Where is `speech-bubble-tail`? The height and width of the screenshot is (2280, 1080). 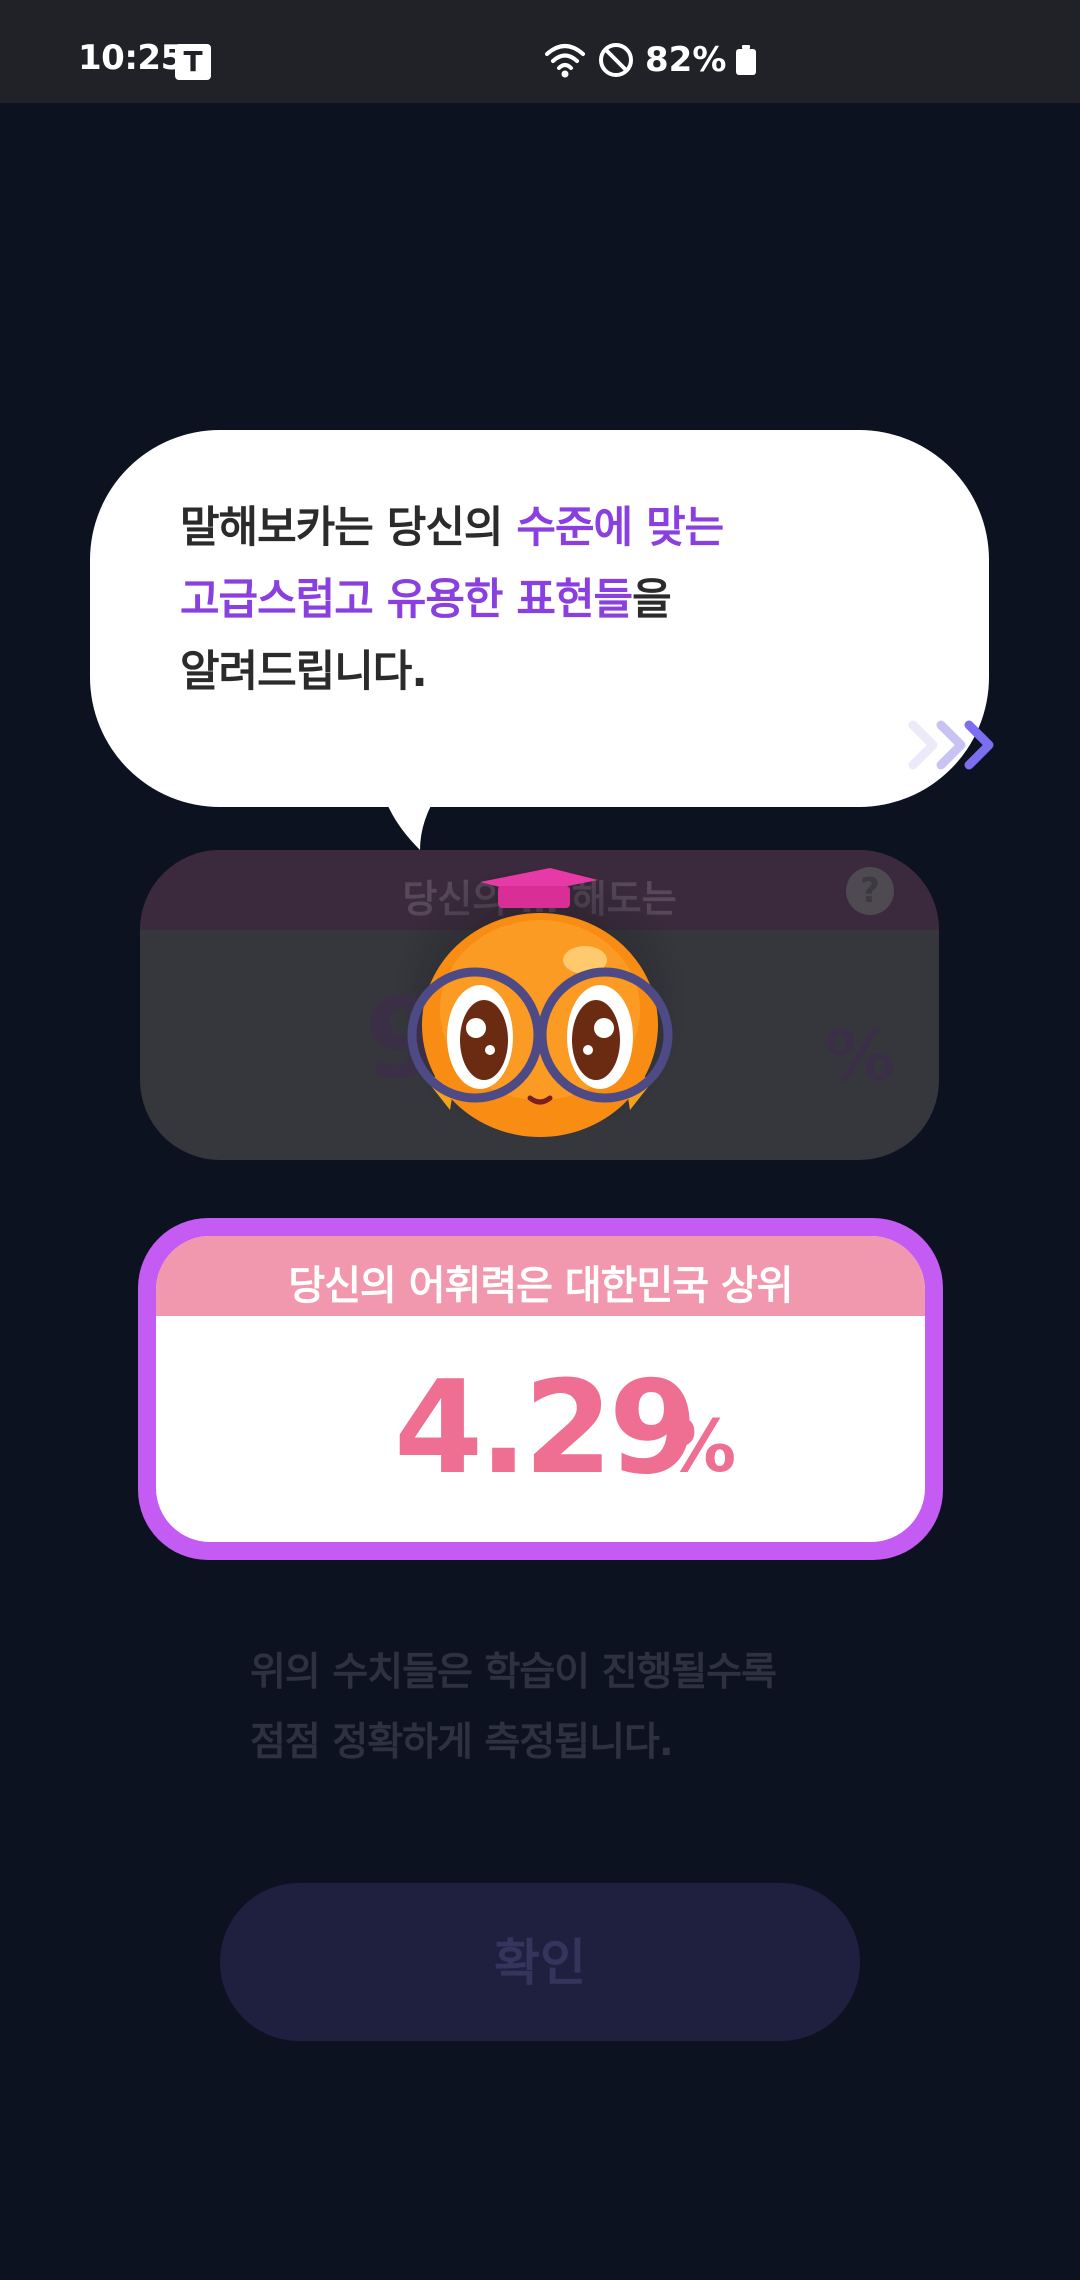
speech-bubble-tail is located at coordinates (410, 820).